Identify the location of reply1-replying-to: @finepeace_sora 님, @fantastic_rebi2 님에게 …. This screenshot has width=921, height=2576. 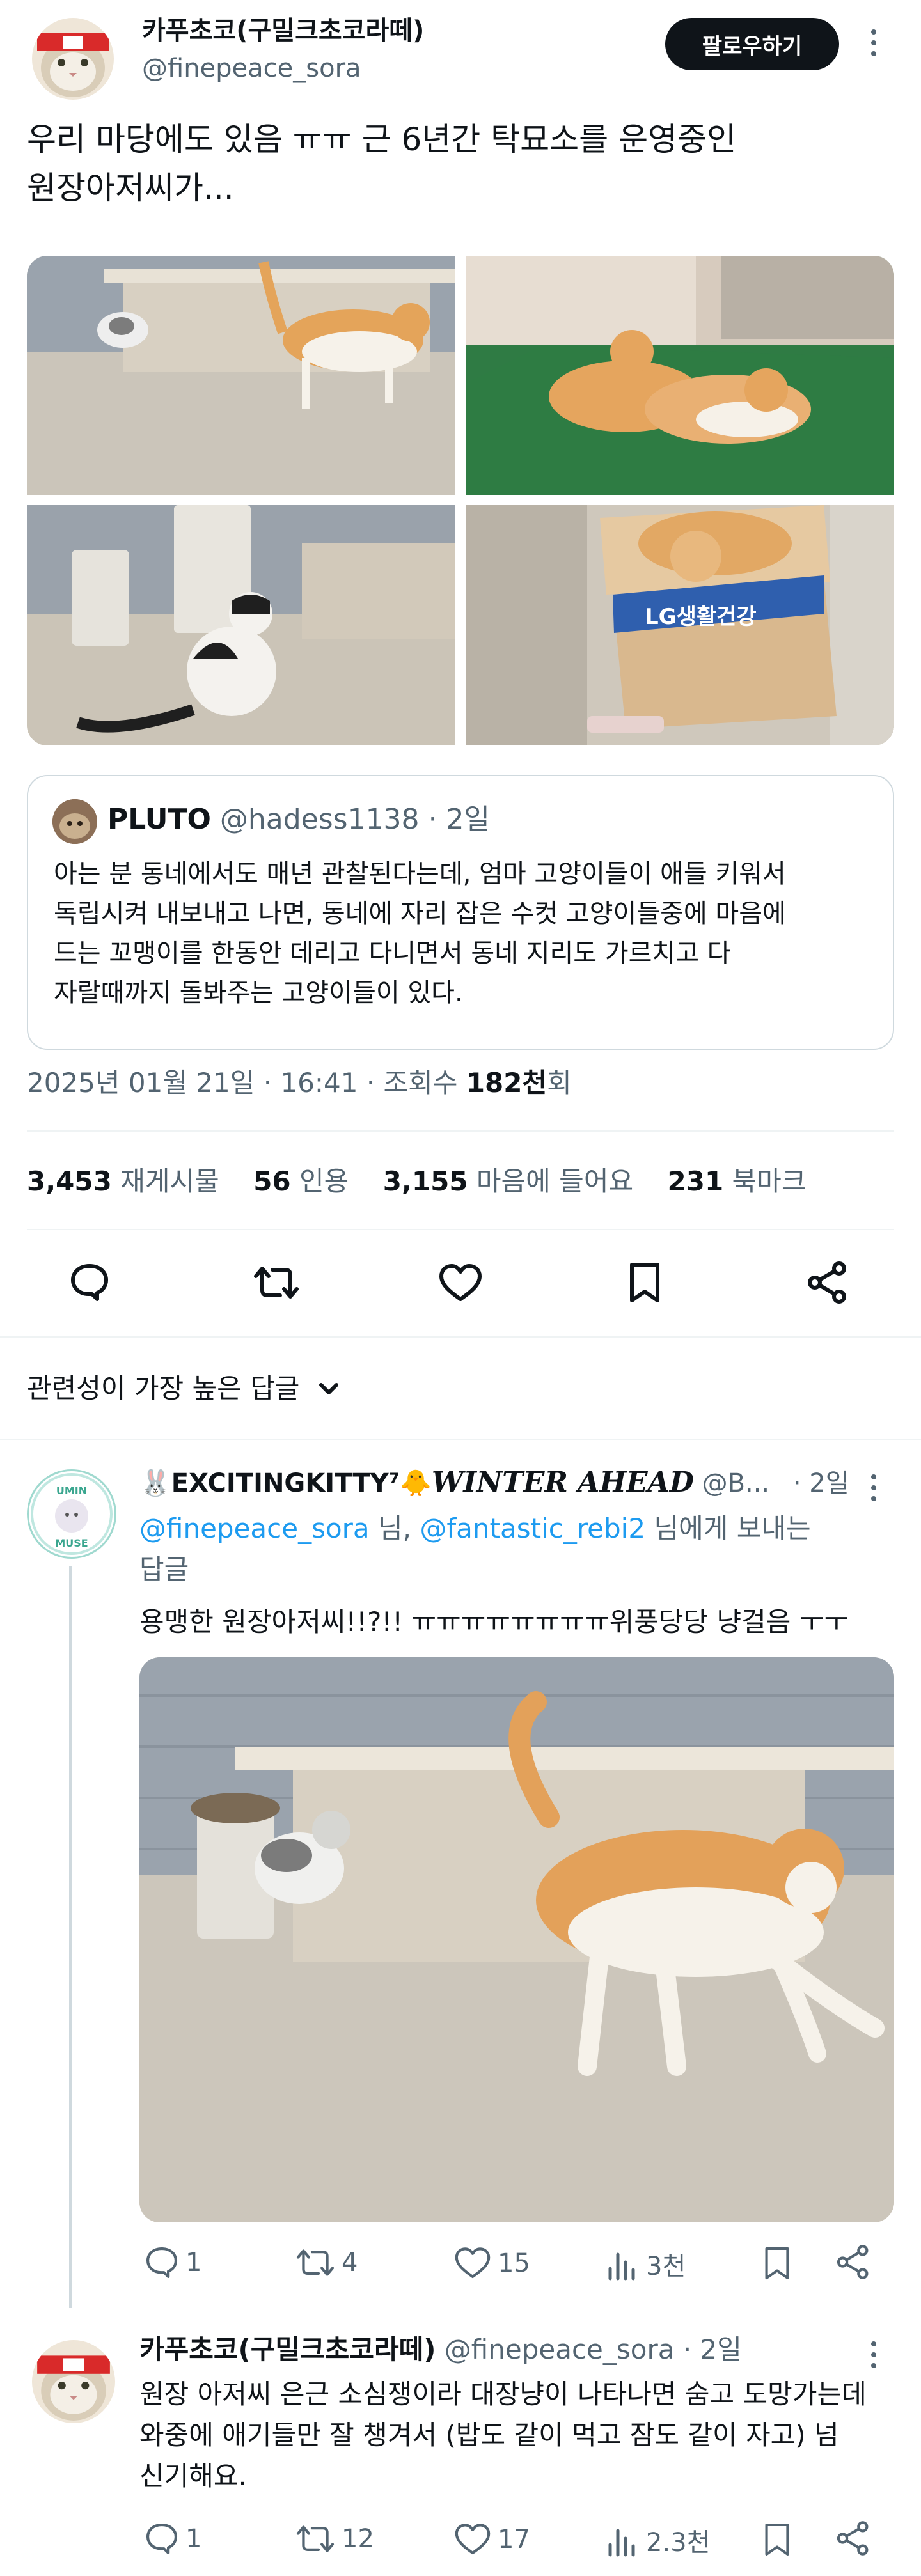
(475, 1529).